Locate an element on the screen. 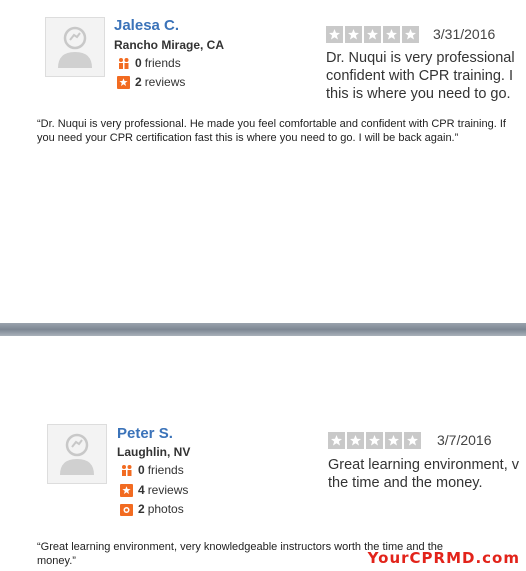 Image resolution: width=526 pixels, height=571 pixels. camera-icon is located at coordinates (126, 509).